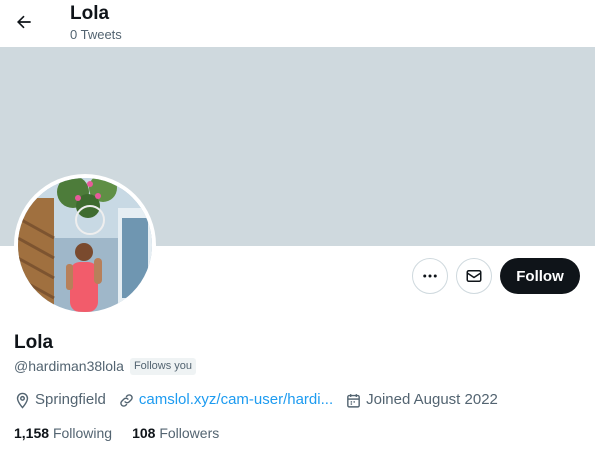  I want to click on calendar-icon, so click(353, 400).